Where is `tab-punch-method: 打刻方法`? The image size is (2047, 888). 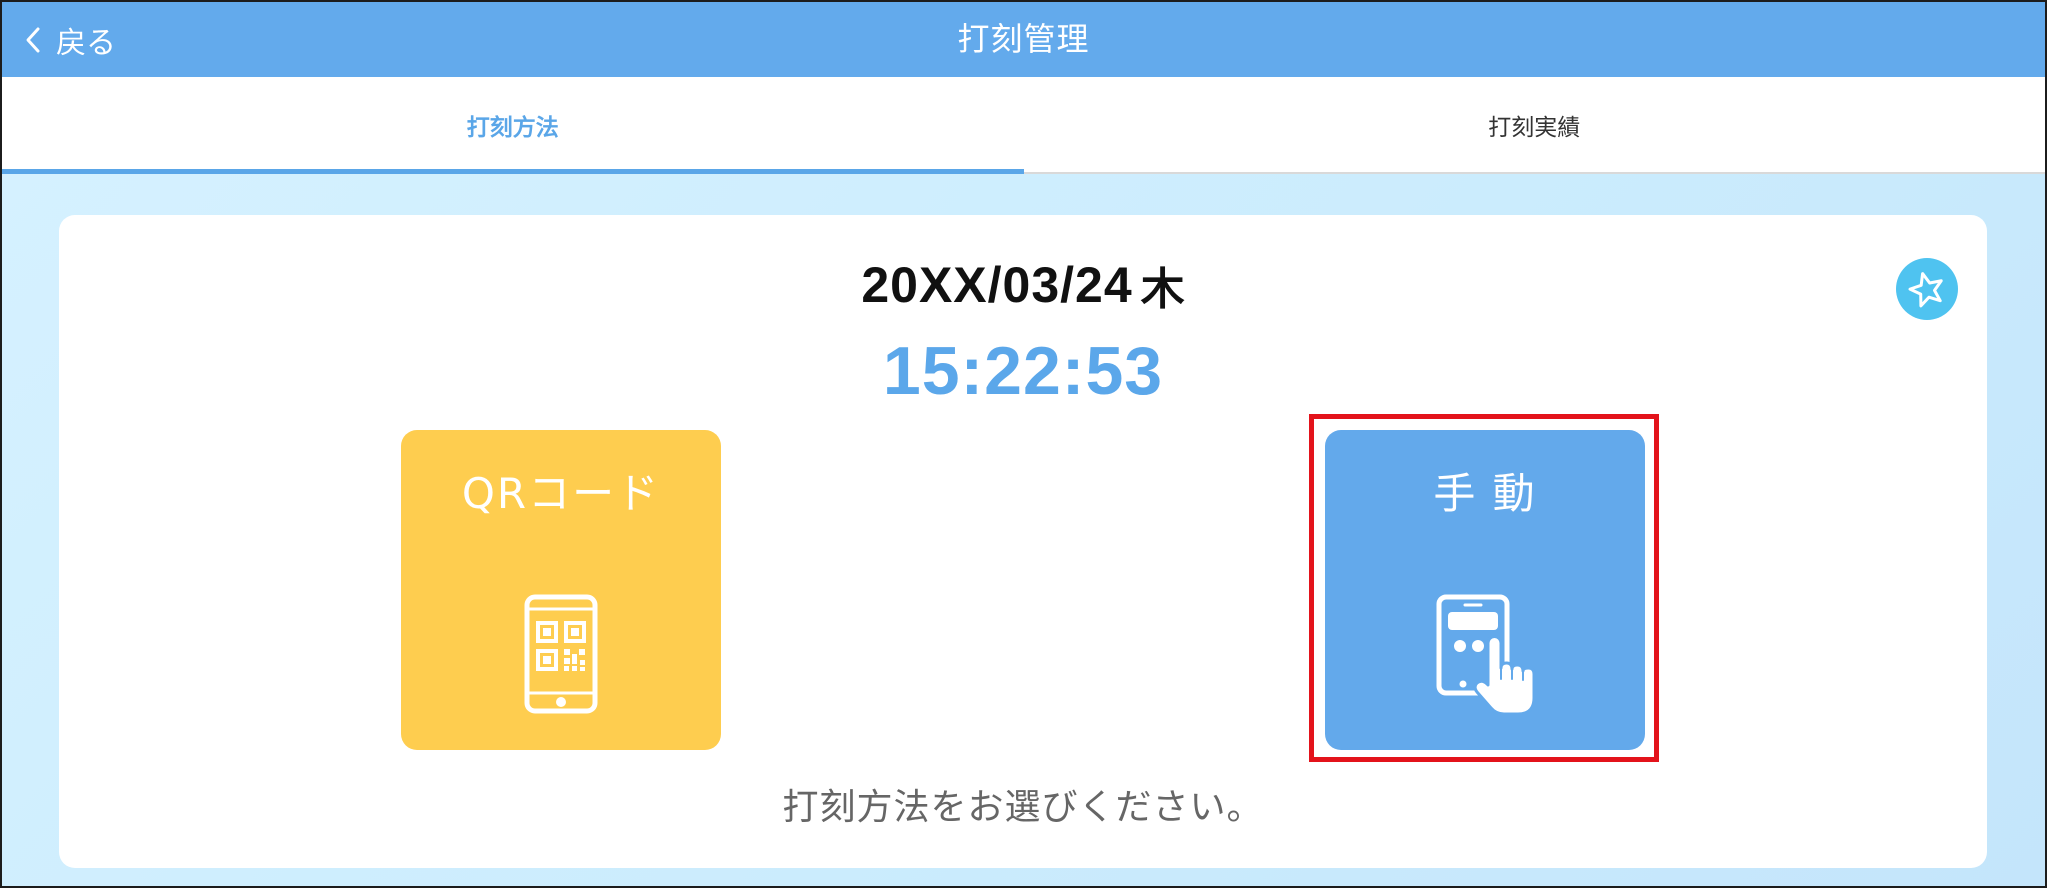
tab-punch-method: 打刻方法 is located at coordinates (513, 124).